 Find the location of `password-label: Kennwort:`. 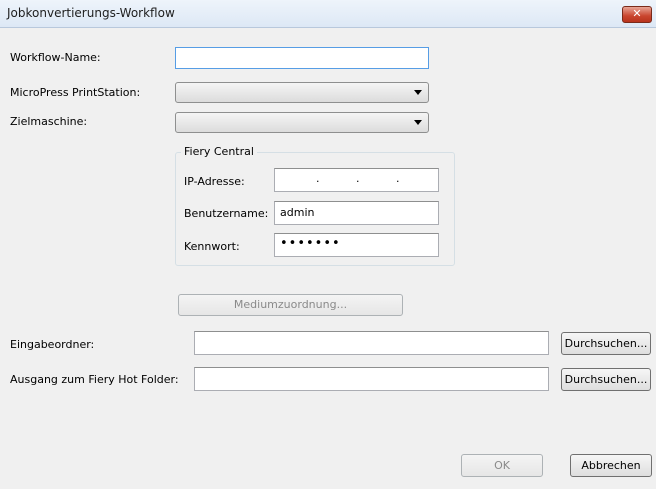

password-label: Kennwort: is located at coordinates (212, 246).